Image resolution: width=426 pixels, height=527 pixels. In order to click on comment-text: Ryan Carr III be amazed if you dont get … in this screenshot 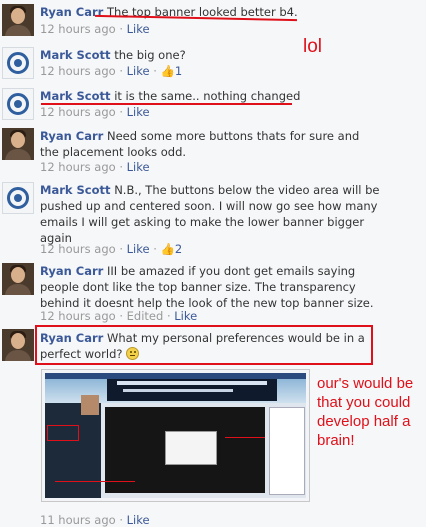, I will do `click(210, 287)`.